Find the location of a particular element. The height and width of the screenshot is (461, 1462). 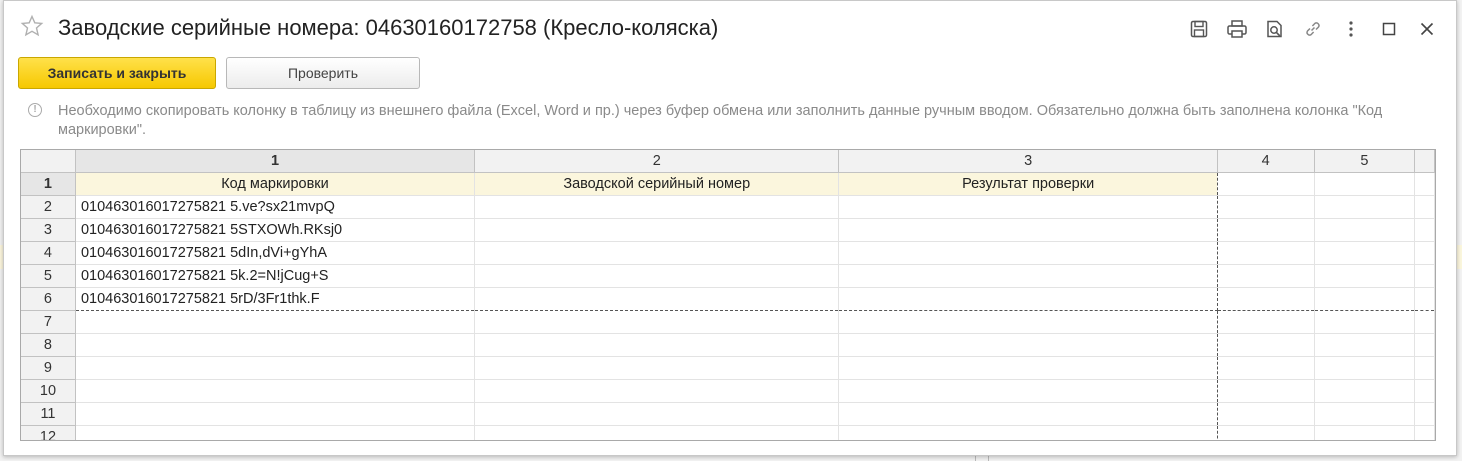

row-header: 12 is located at coordinates (48, 432).